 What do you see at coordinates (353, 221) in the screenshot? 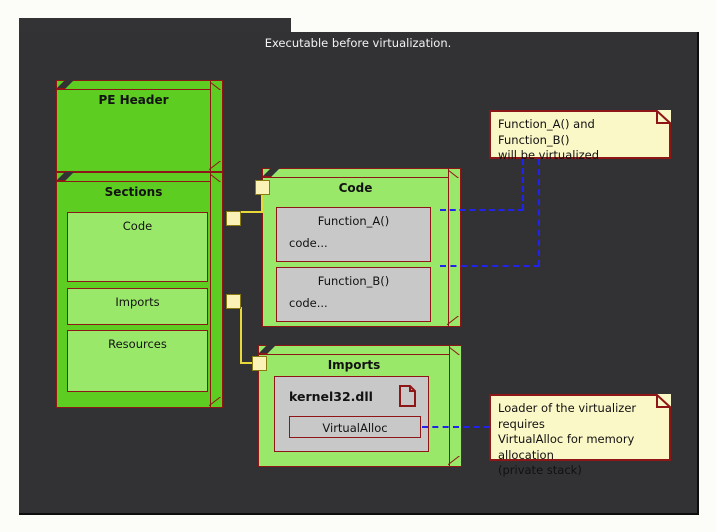
I see `function-a-name: Function_A()` at bounding box center [353, 221].